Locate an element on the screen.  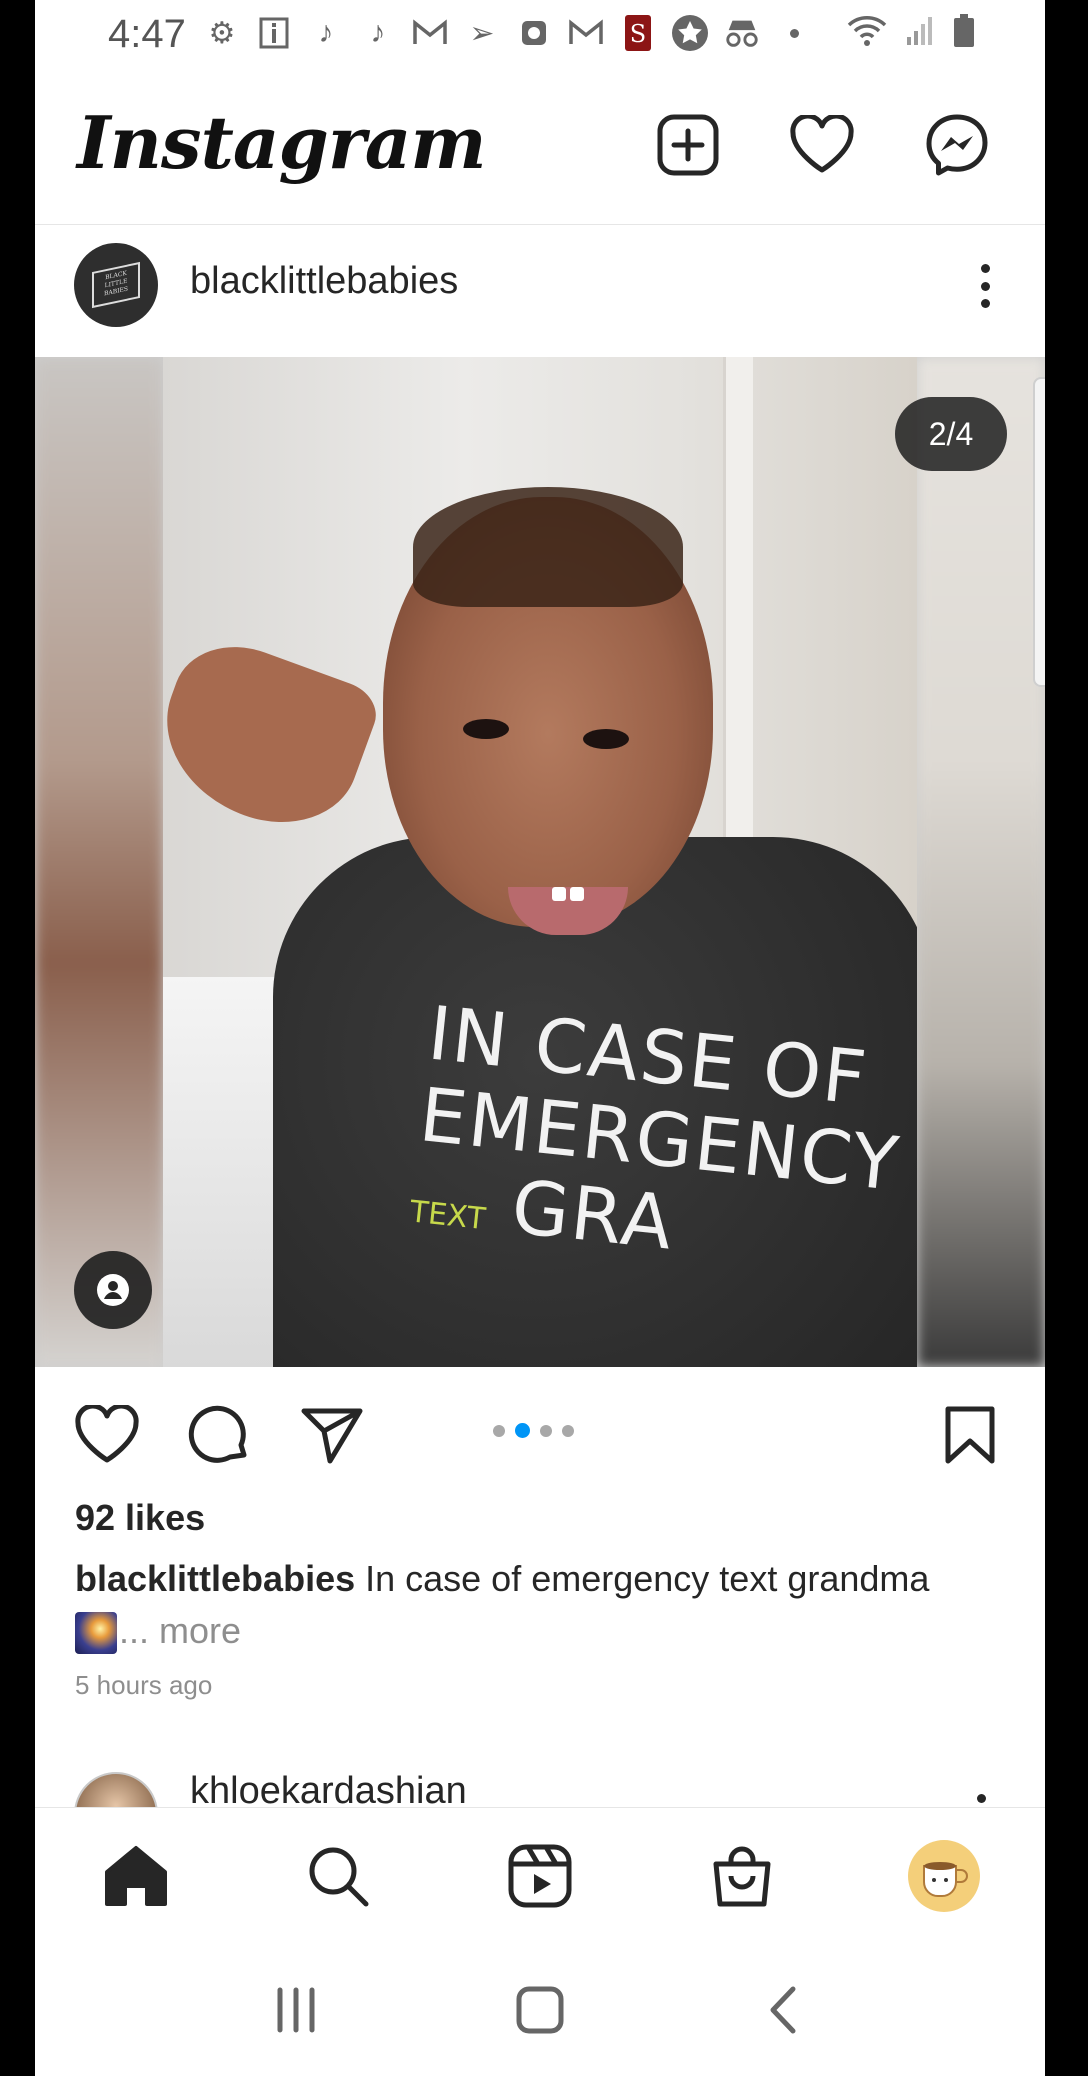
post-header: BLACK LITTLE BABIES blacklittlebabies is located at coordinates (540, 291).